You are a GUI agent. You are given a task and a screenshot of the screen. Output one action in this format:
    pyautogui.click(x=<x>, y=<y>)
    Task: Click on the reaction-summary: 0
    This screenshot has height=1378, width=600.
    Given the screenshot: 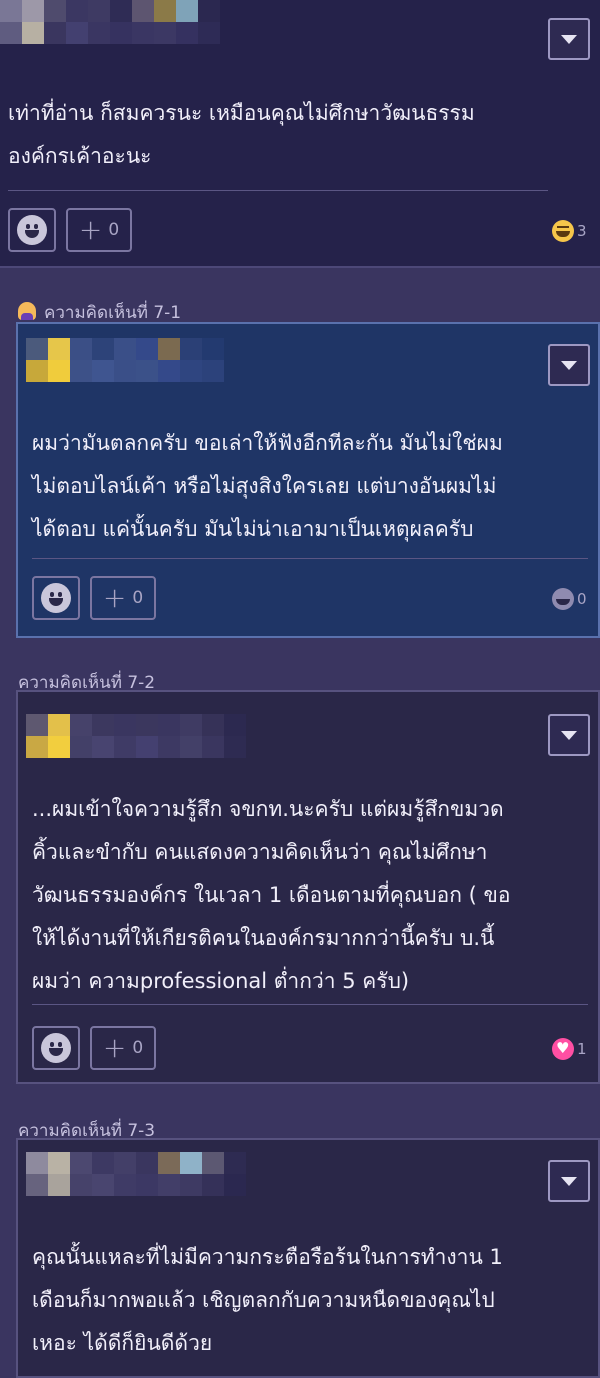 What is the action you would take?
    pyautogui.click(x=569, y=599)
    